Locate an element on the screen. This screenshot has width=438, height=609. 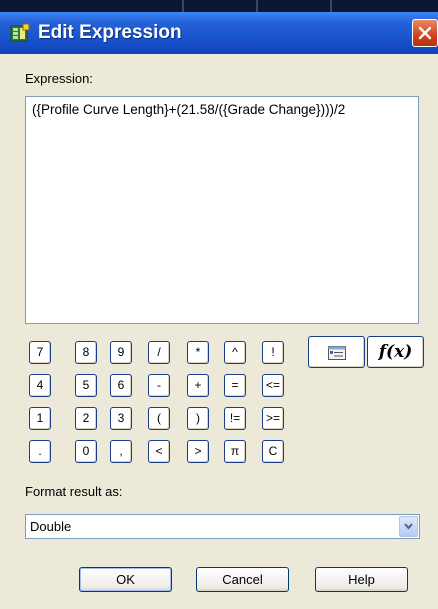
key-power: ^ is located at coordinates (235, 352).